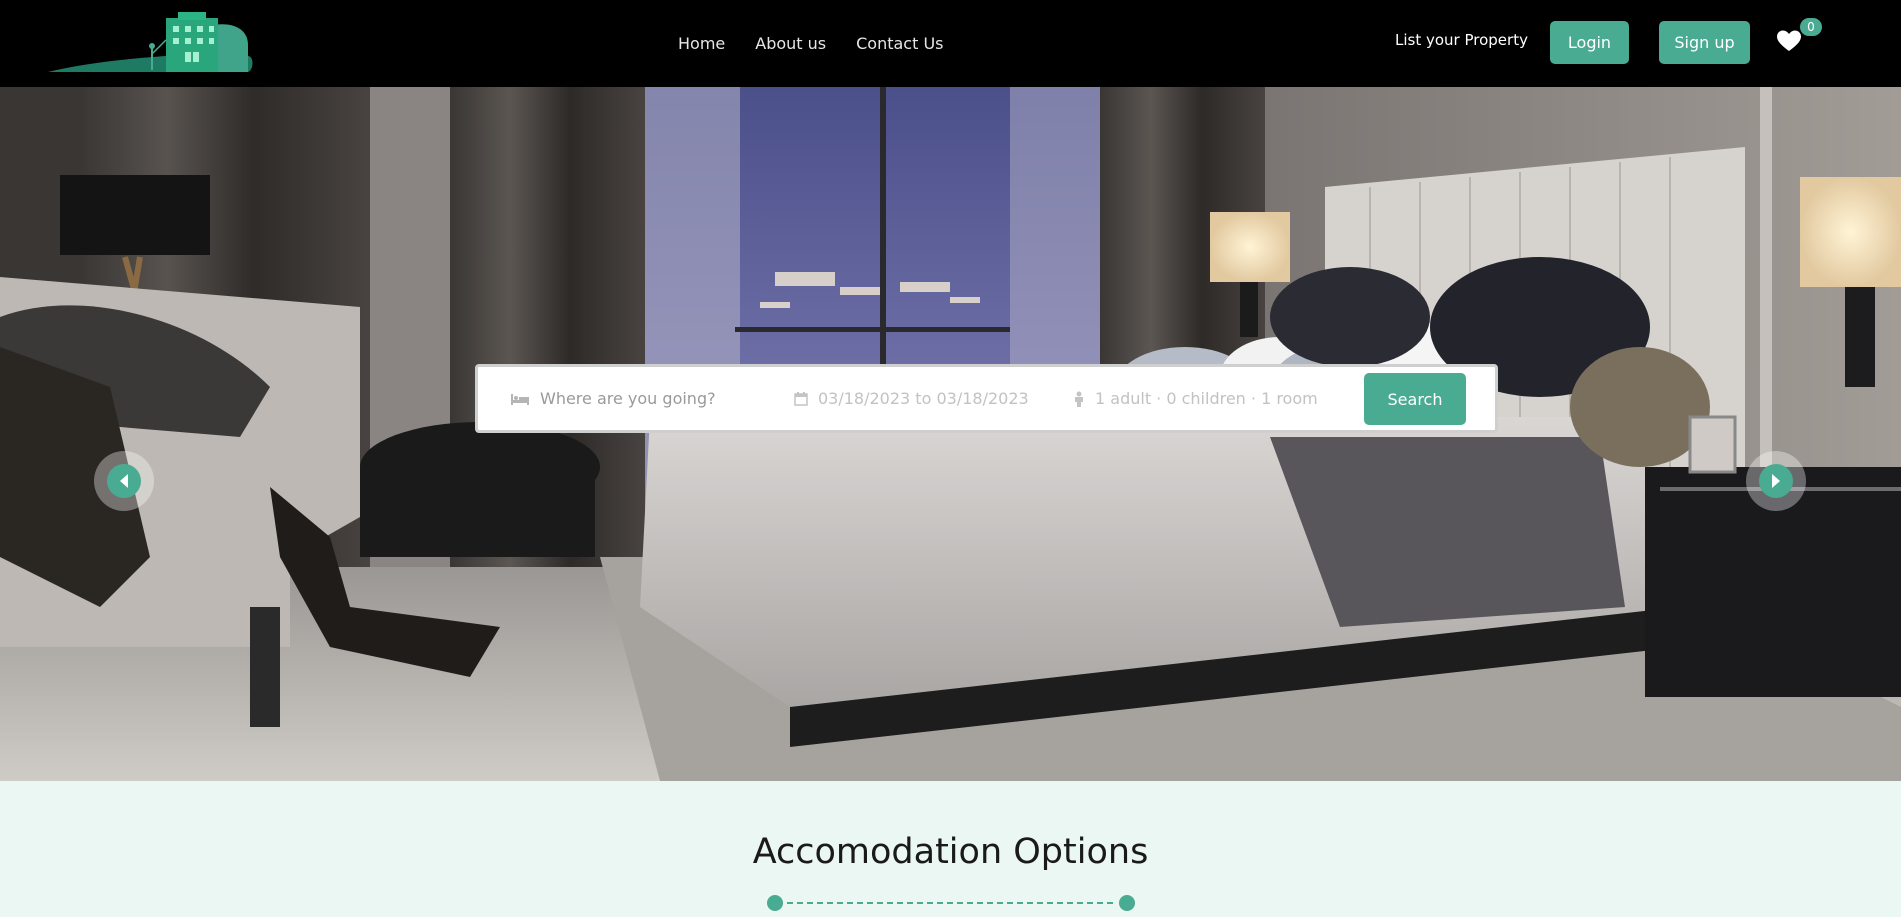 The height and width of the screenshot is (917, 1901). What do you see at coordinates (1415, 399) in the screenshot?
I see `search-button: Search` at bounding box center [1415, 399].